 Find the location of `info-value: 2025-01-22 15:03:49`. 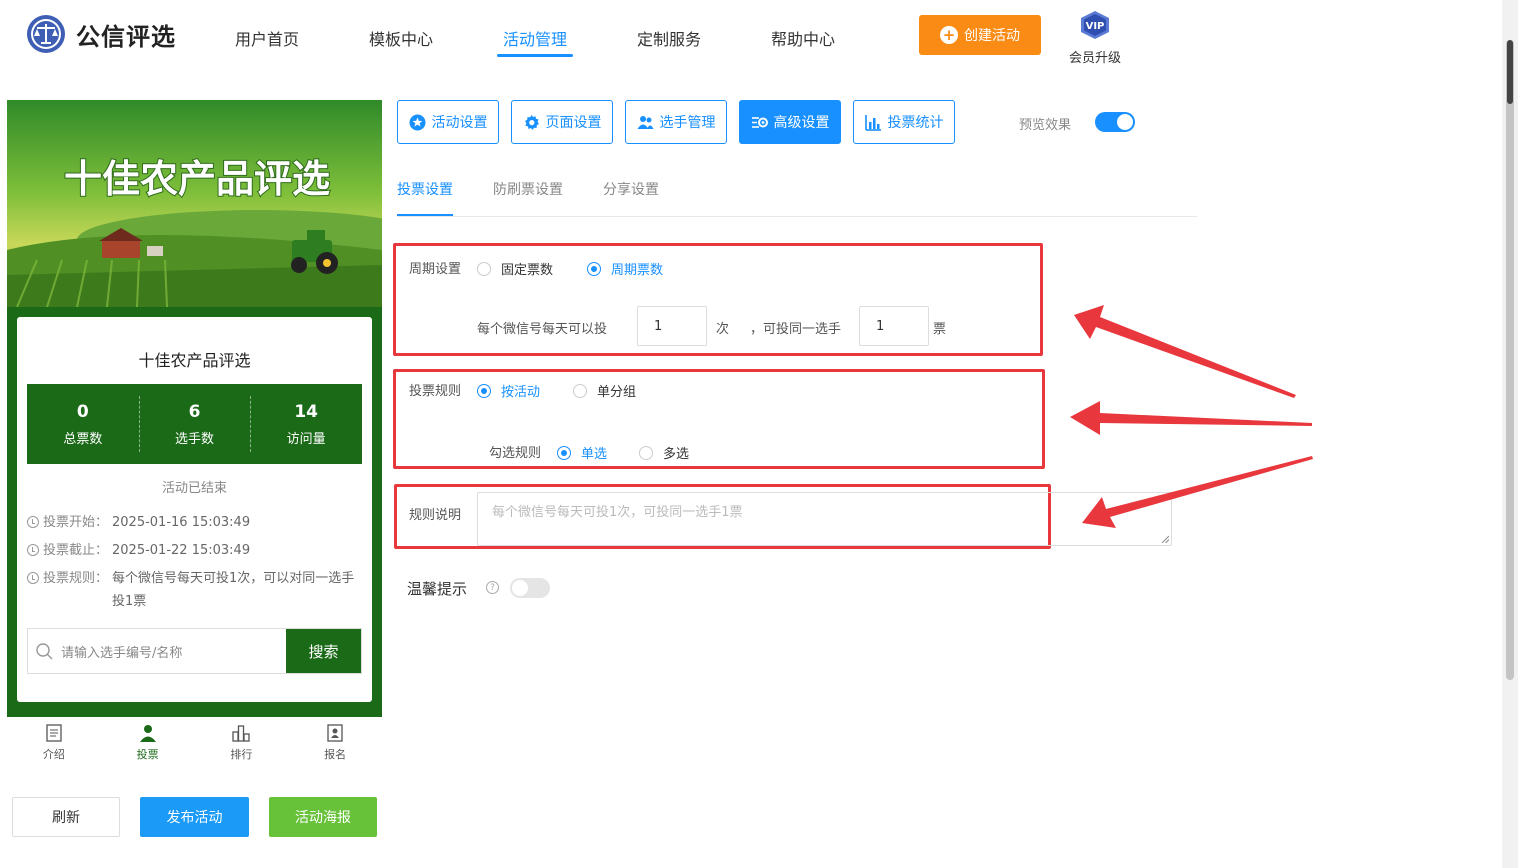

info-value: 2025-01-22 15:03:49 is located at coordinates (181, 550).